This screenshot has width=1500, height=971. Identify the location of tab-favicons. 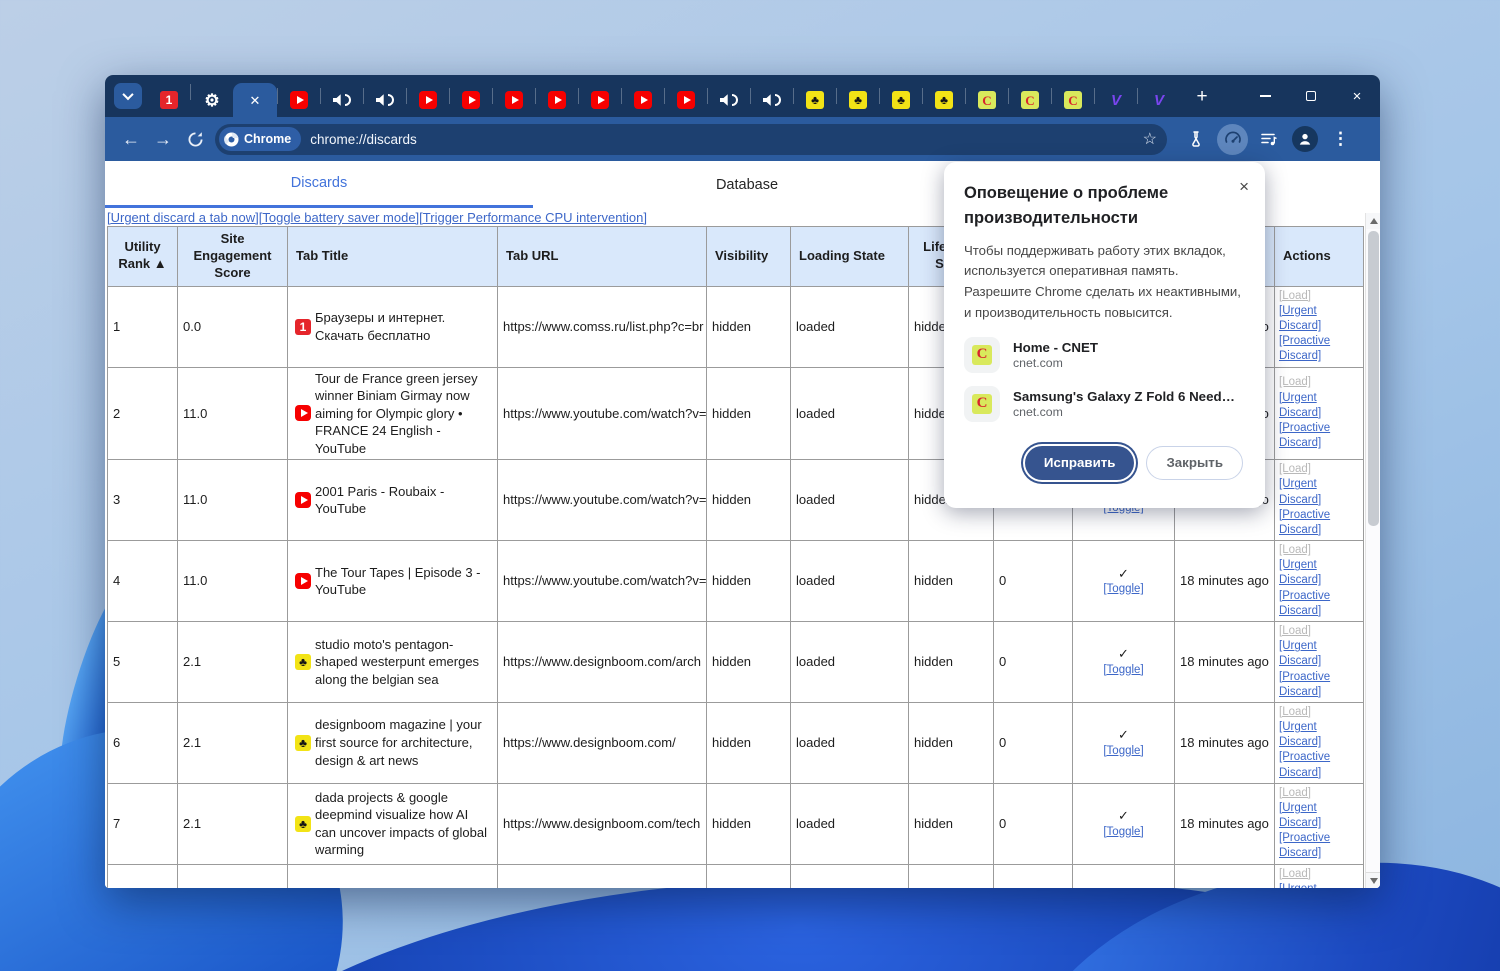
(728, 100).